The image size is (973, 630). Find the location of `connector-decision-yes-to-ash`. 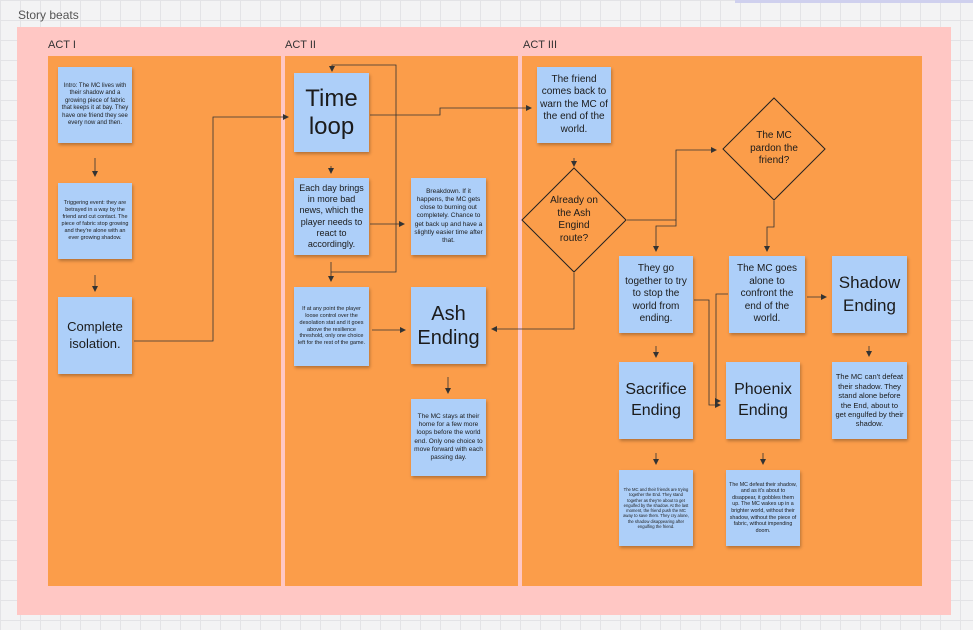

connector-decision-yes-to-ash is located at coordinates (533, 302).